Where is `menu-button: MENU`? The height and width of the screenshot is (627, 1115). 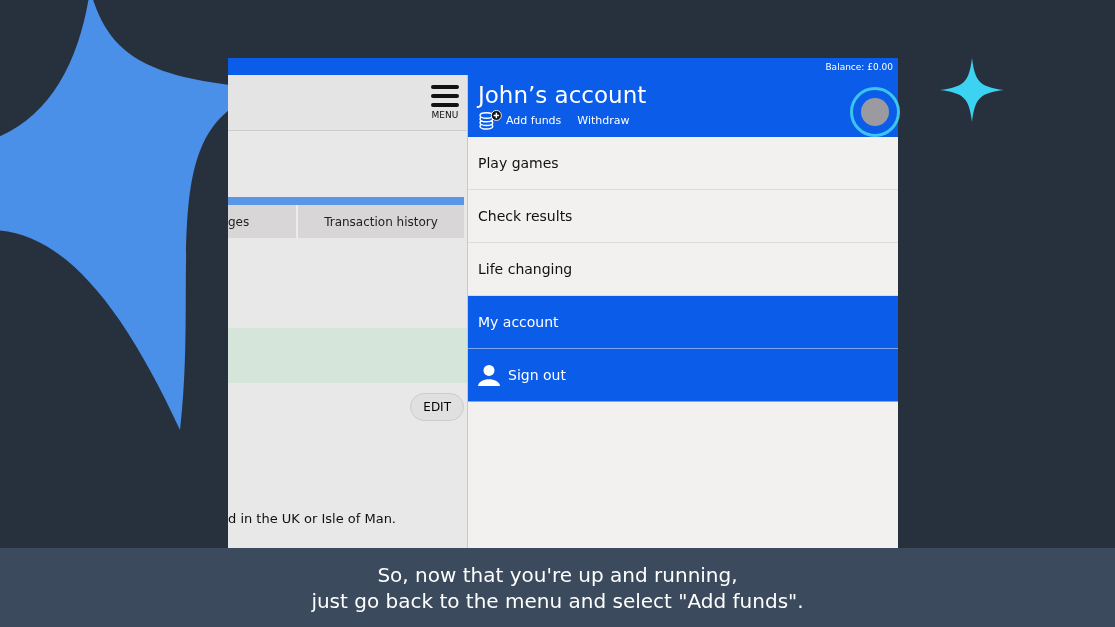
menu-button: MENU is located at coordinates (445, 102).